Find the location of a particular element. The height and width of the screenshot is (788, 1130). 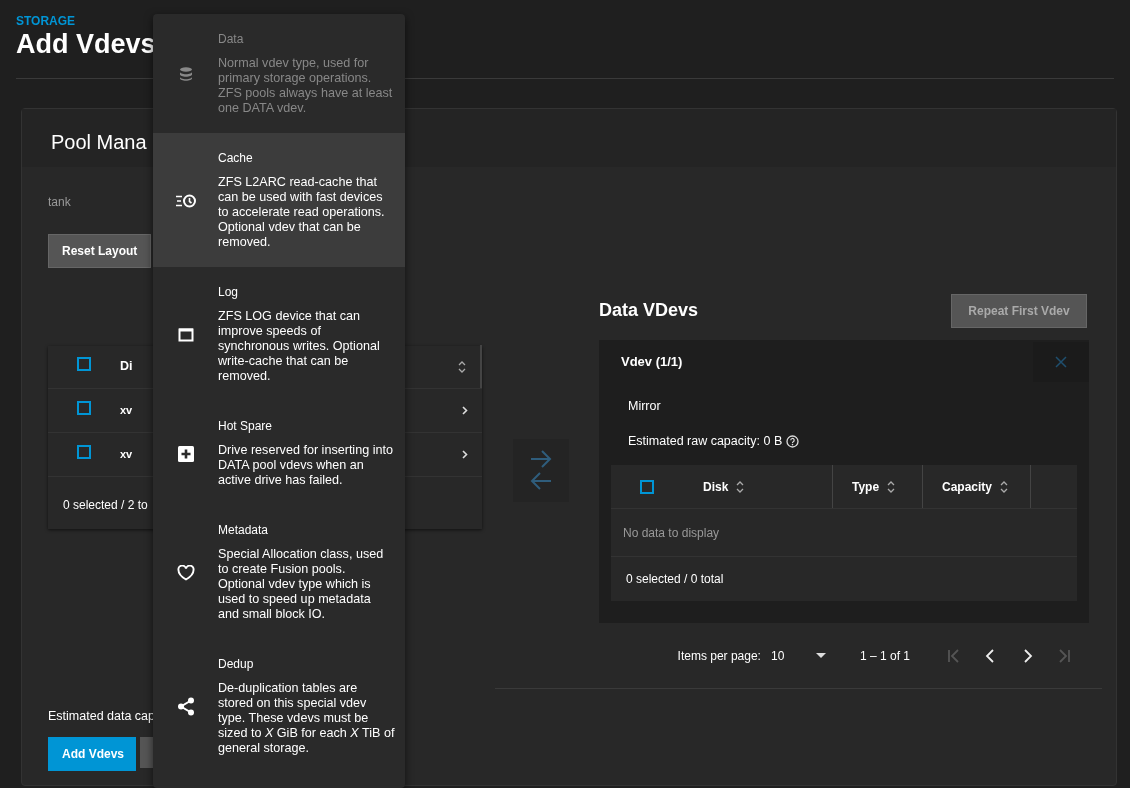

column-header: Disk is located at coordinates (716, 486).